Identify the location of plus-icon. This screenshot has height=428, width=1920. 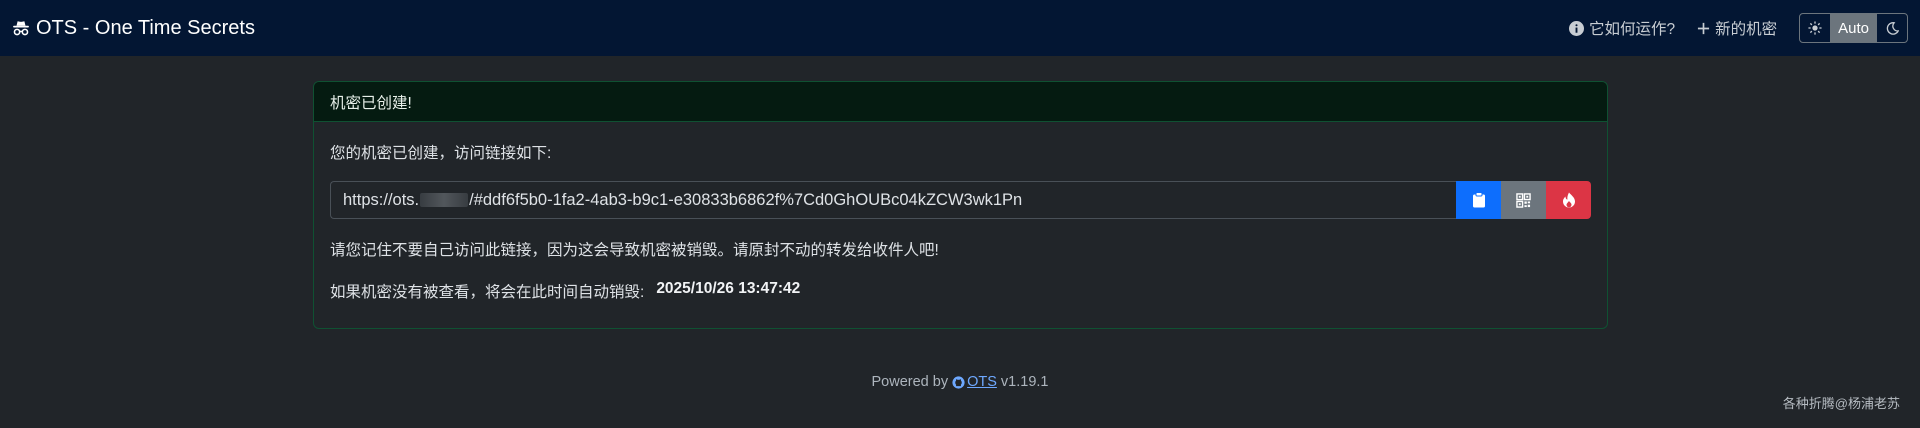
(1704, 28).